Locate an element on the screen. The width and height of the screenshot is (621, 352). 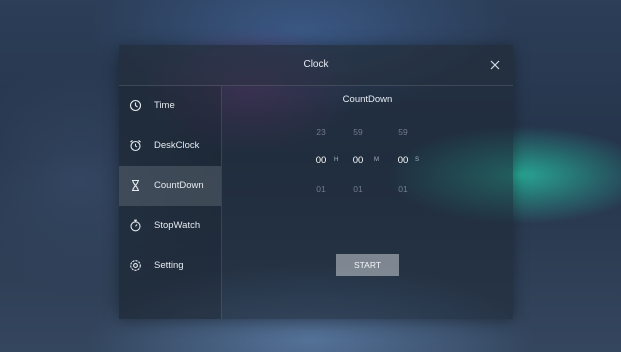
start-button: START is located at coordinates (367, 265).